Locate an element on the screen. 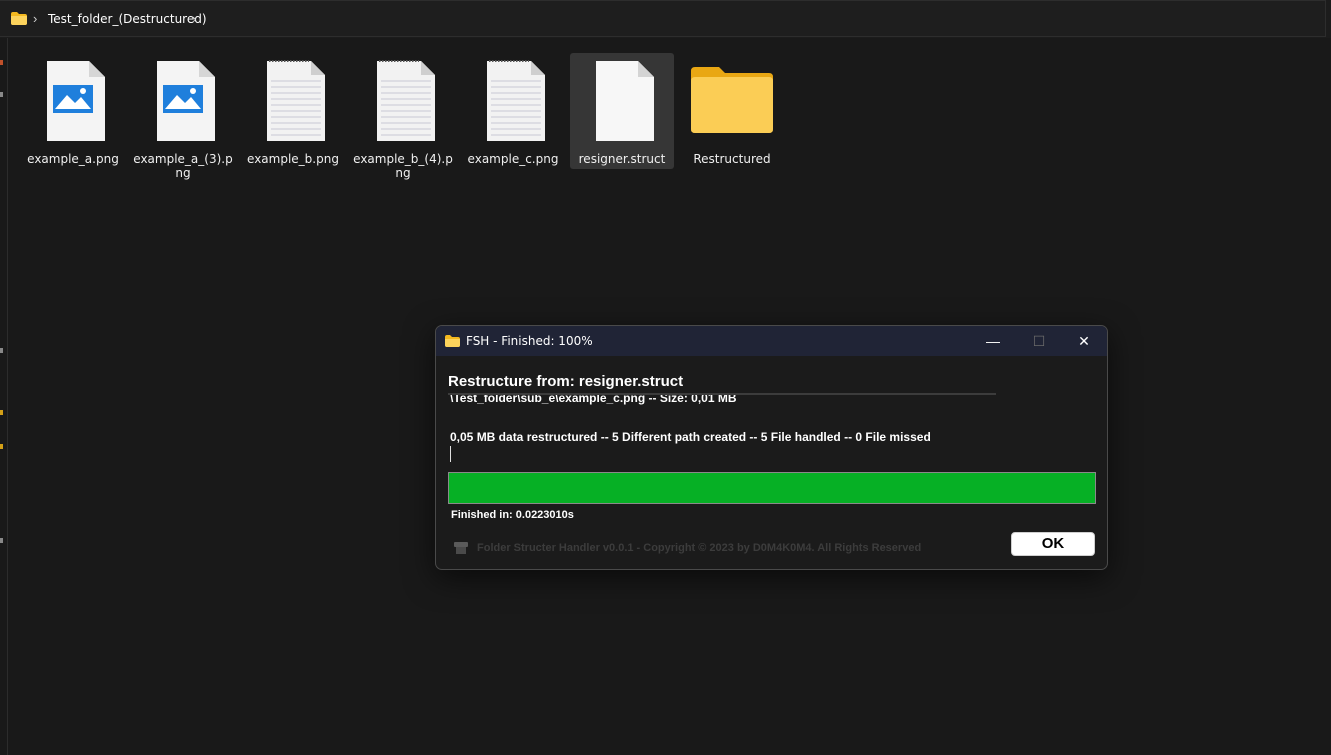 The image size is (1331, 755). file-item: example_a.png is located at coordinates (73, 118).